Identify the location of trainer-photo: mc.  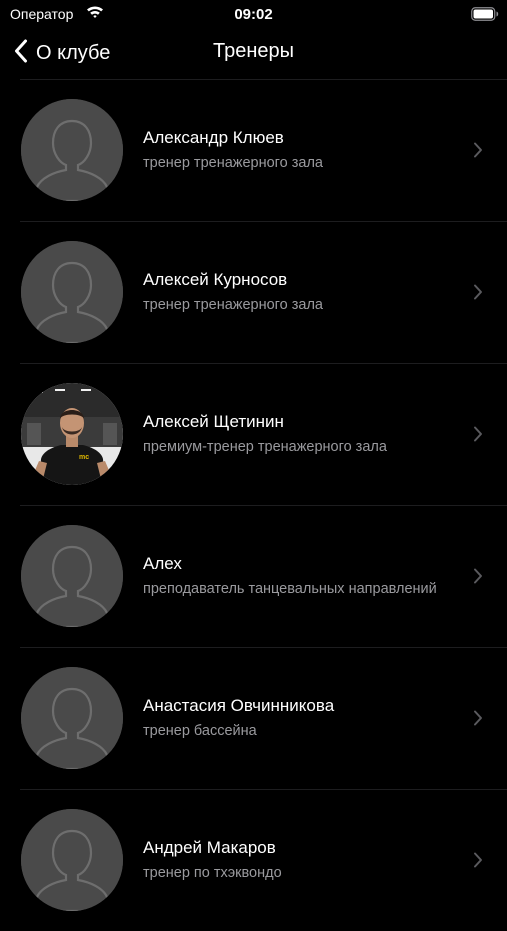
(72, 434).